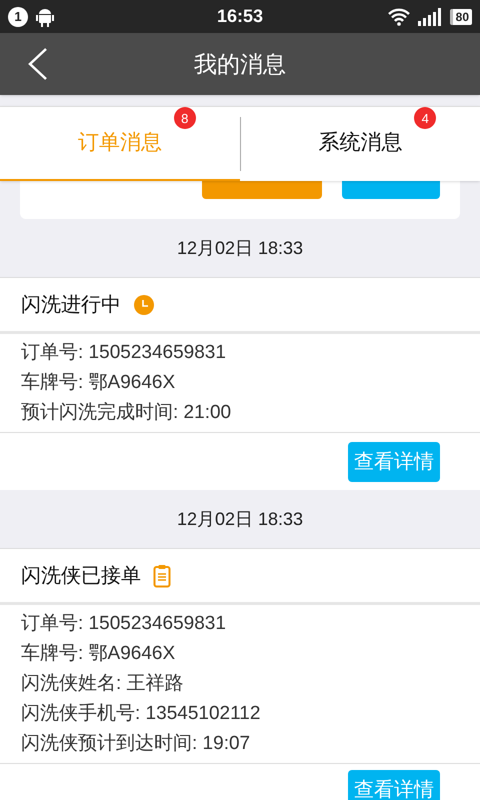 The height and width of the screenshot is (800, 480). Describe the element at coordinates (360, 144) in the screenshot. I see `message-tab: 系统消息 4` at that location.